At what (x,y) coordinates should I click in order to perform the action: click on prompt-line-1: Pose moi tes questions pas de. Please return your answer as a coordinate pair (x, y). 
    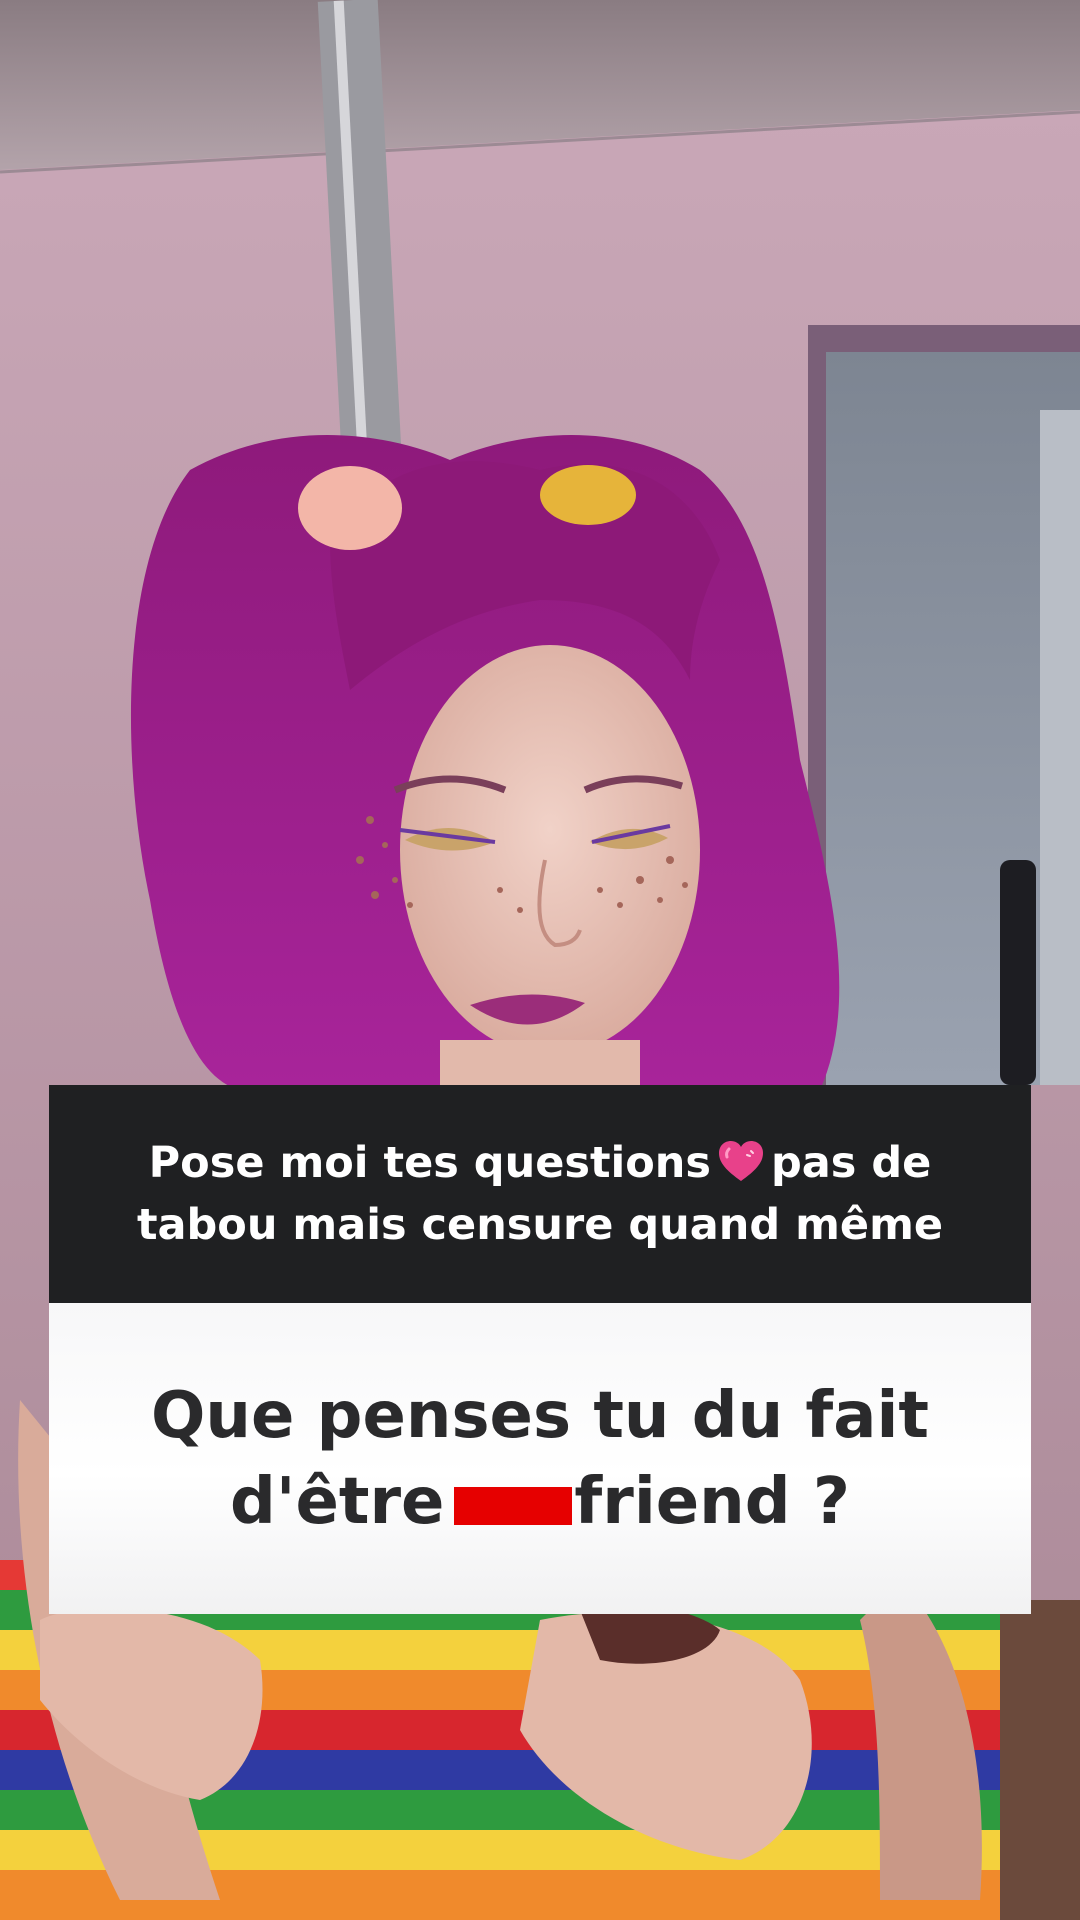
    Looking at the image, I should click on (540, 1163).